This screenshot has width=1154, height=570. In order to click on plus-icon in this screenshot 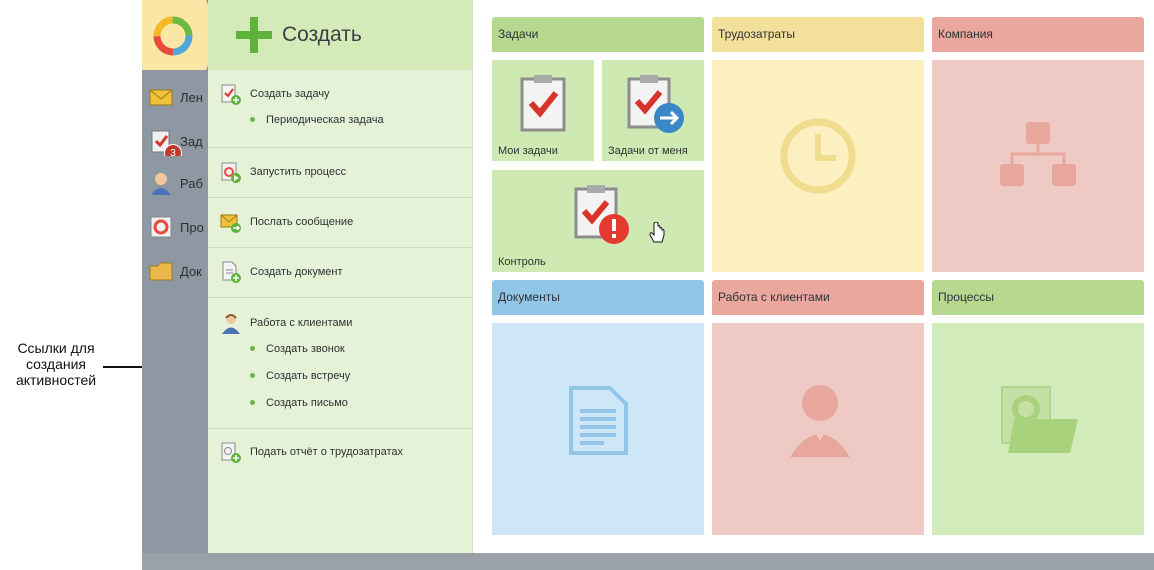, I will do `click(254, 35)`.